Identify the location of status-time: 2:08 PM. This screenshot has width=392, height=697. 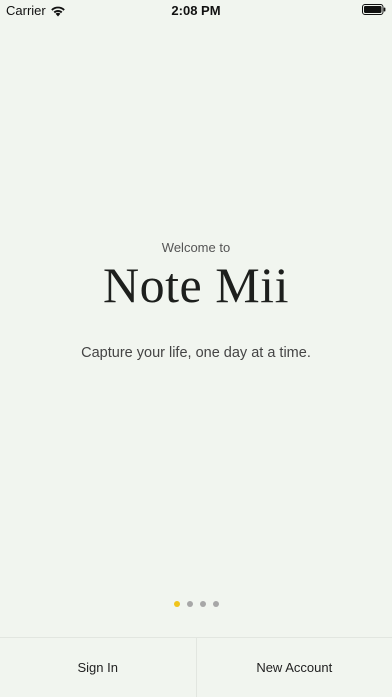
(196, 10).